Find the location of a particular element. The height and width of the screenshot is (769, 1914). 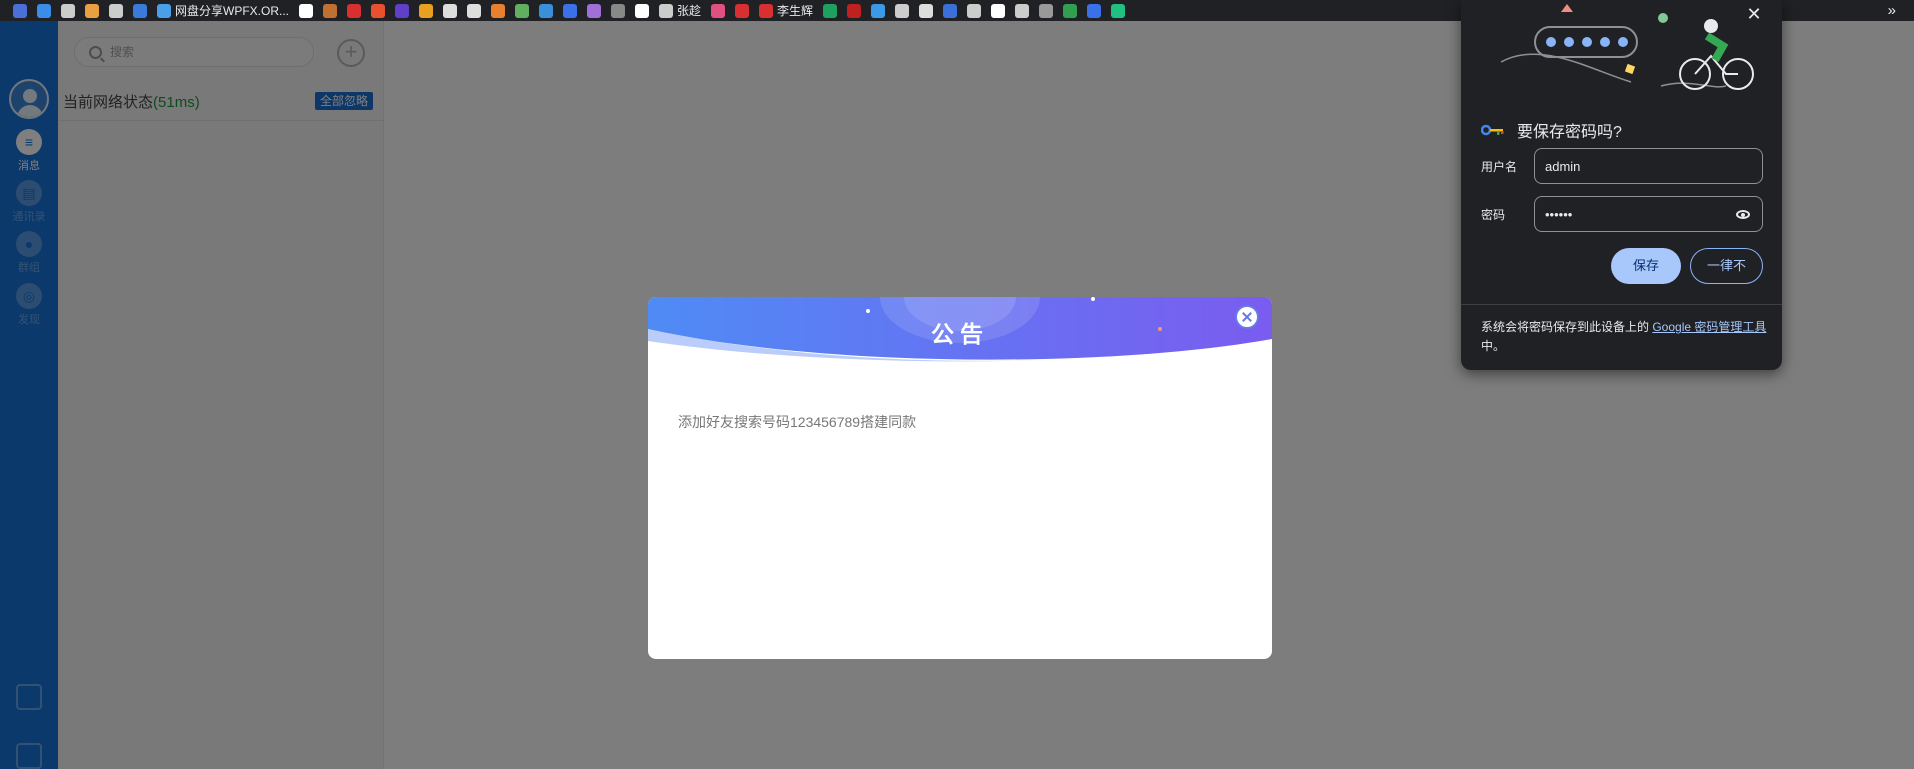

save-button: 保存 is located at coordinates (1646, 266).